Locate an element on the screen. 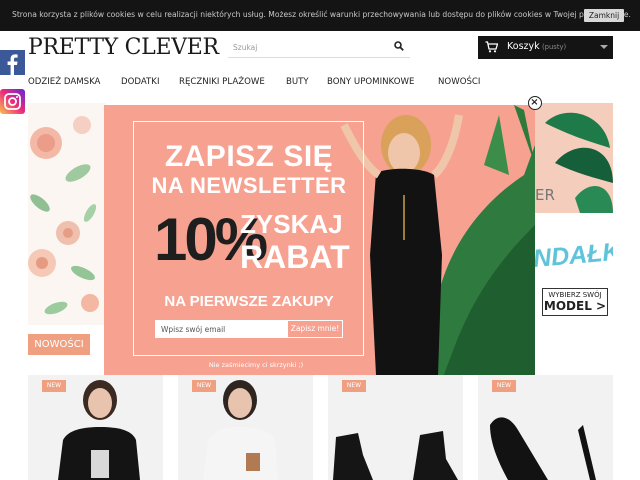 The height and width of the screenshot is (480, 640). nowosci-badge: NOWOŚCI is located at coordinates (59, 344).